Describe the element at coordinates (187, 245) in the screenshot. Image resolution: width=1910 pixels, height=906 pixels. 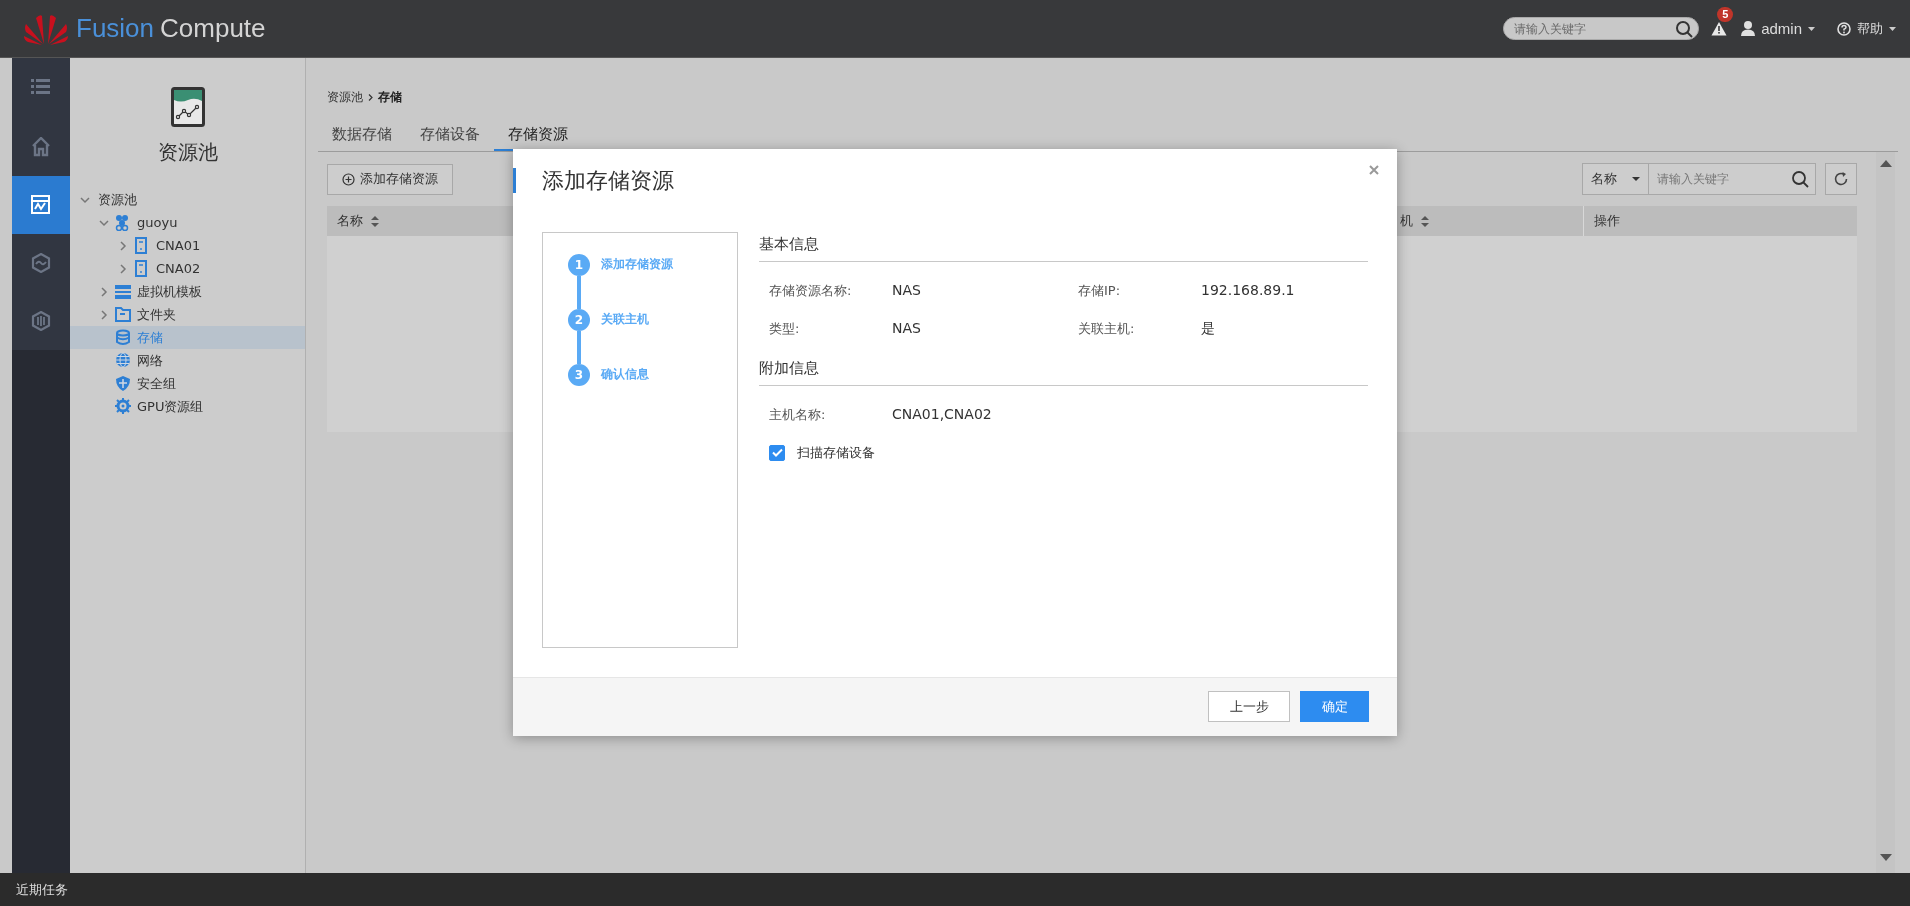
I see `tree-item: CNA01` at that location.